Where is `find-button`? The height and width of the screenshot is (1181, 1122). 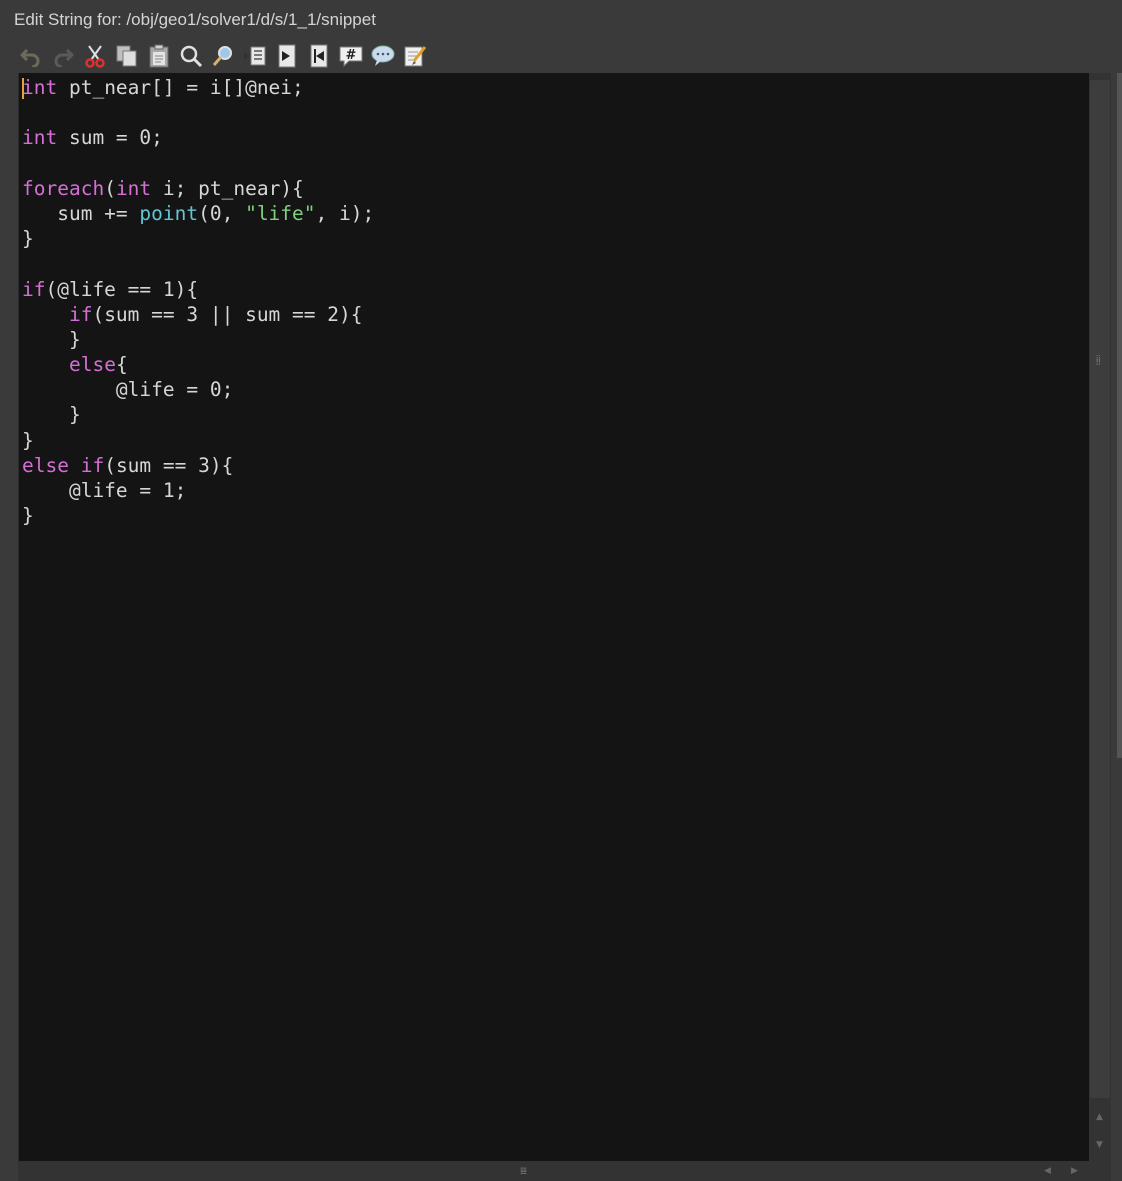
find-button is located at coordinates (191, 56).